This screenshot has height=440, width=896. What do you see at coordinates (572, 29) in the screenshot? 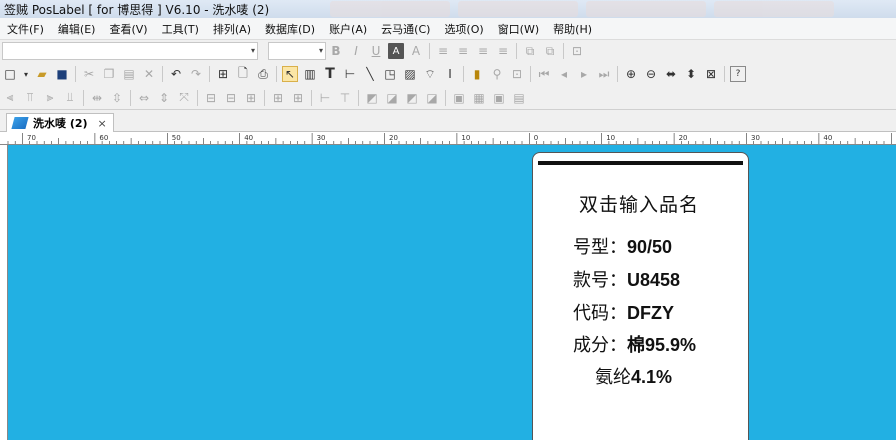
I see `menu-help: 帮助(H)` at bounding box center [572, 29].